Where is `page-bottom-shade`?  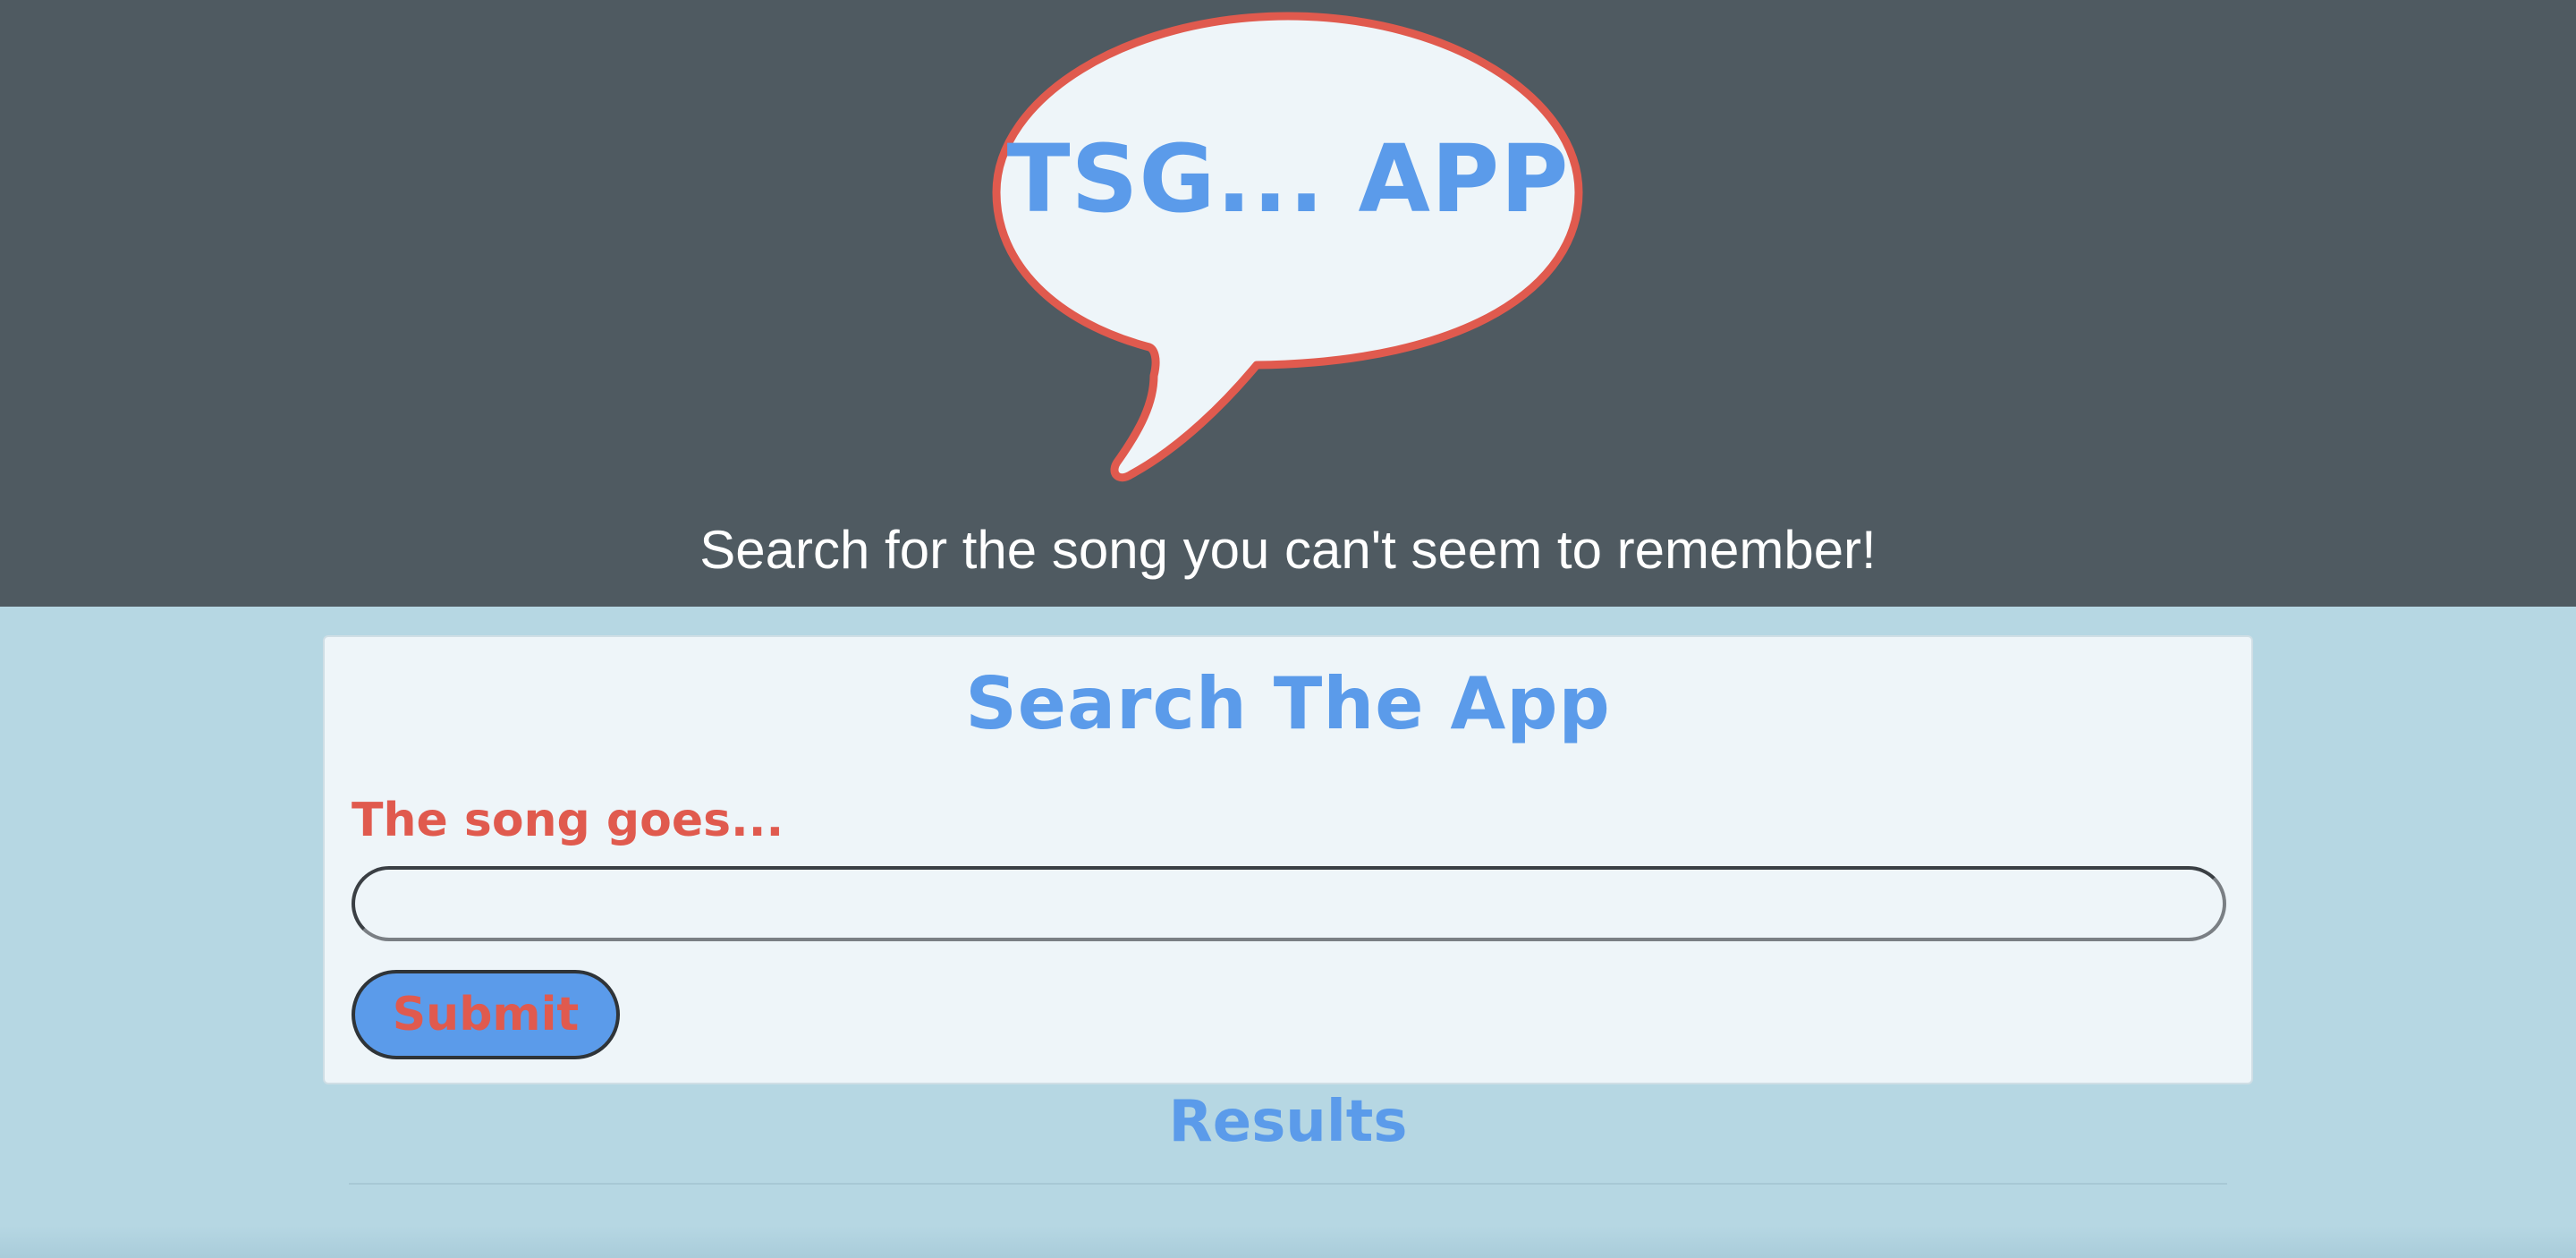
page-bottom-shade is located at coordinates (1288, 1242).